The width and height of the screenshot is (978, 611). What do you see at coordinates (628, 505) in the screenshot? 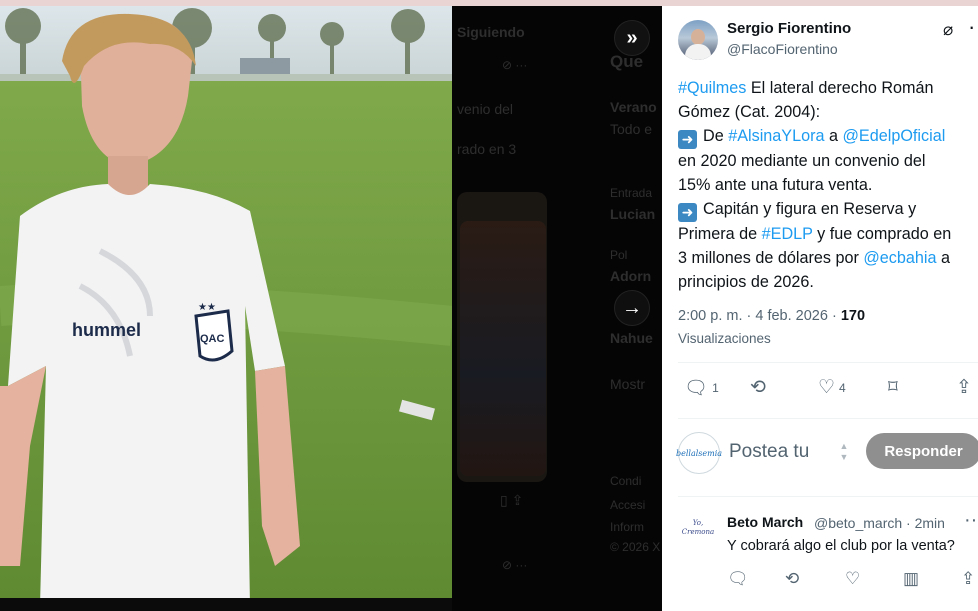
I see `ghost-side-11: Accesi` at bounding box center [628, 505].